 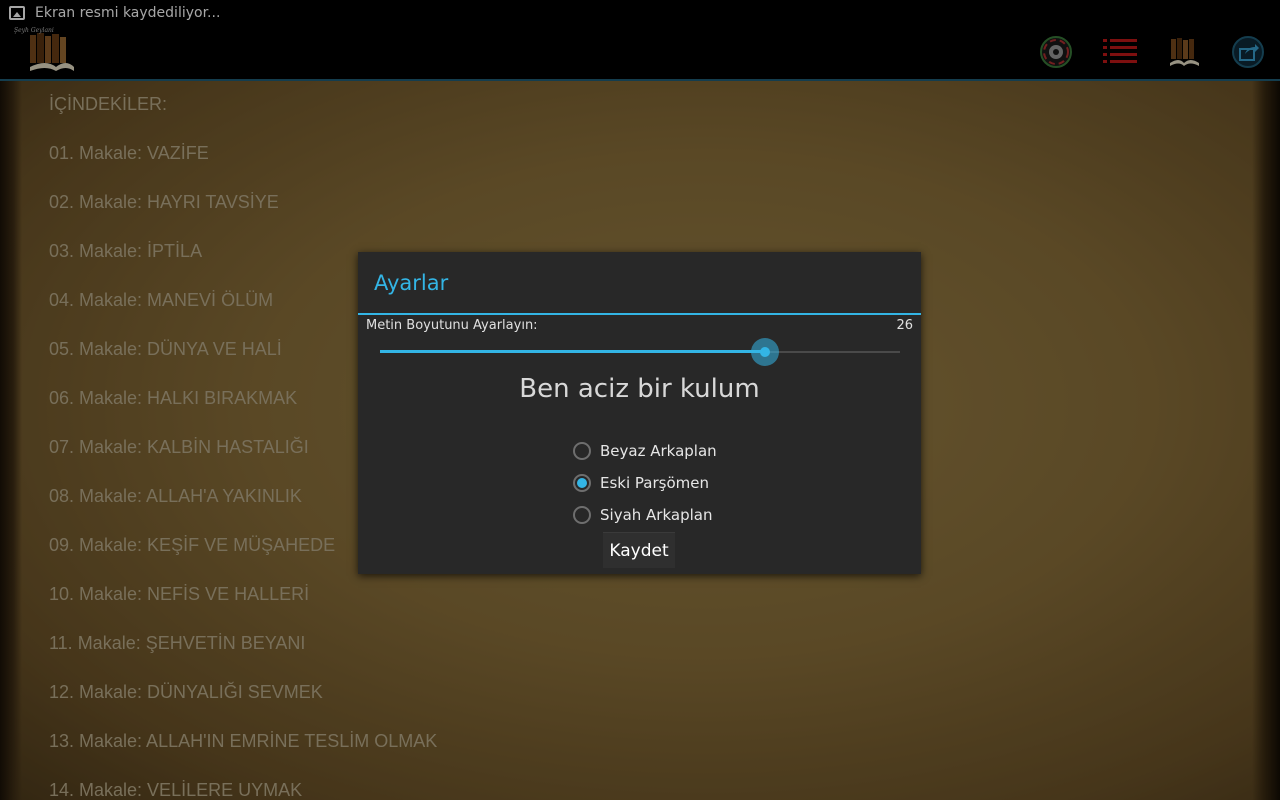 What do you see at coordinates (452, 325) in the screenshot?
I see `text-size-label: Metin Boyutunu Ayarlayın:` at bounding box center [452, 325].